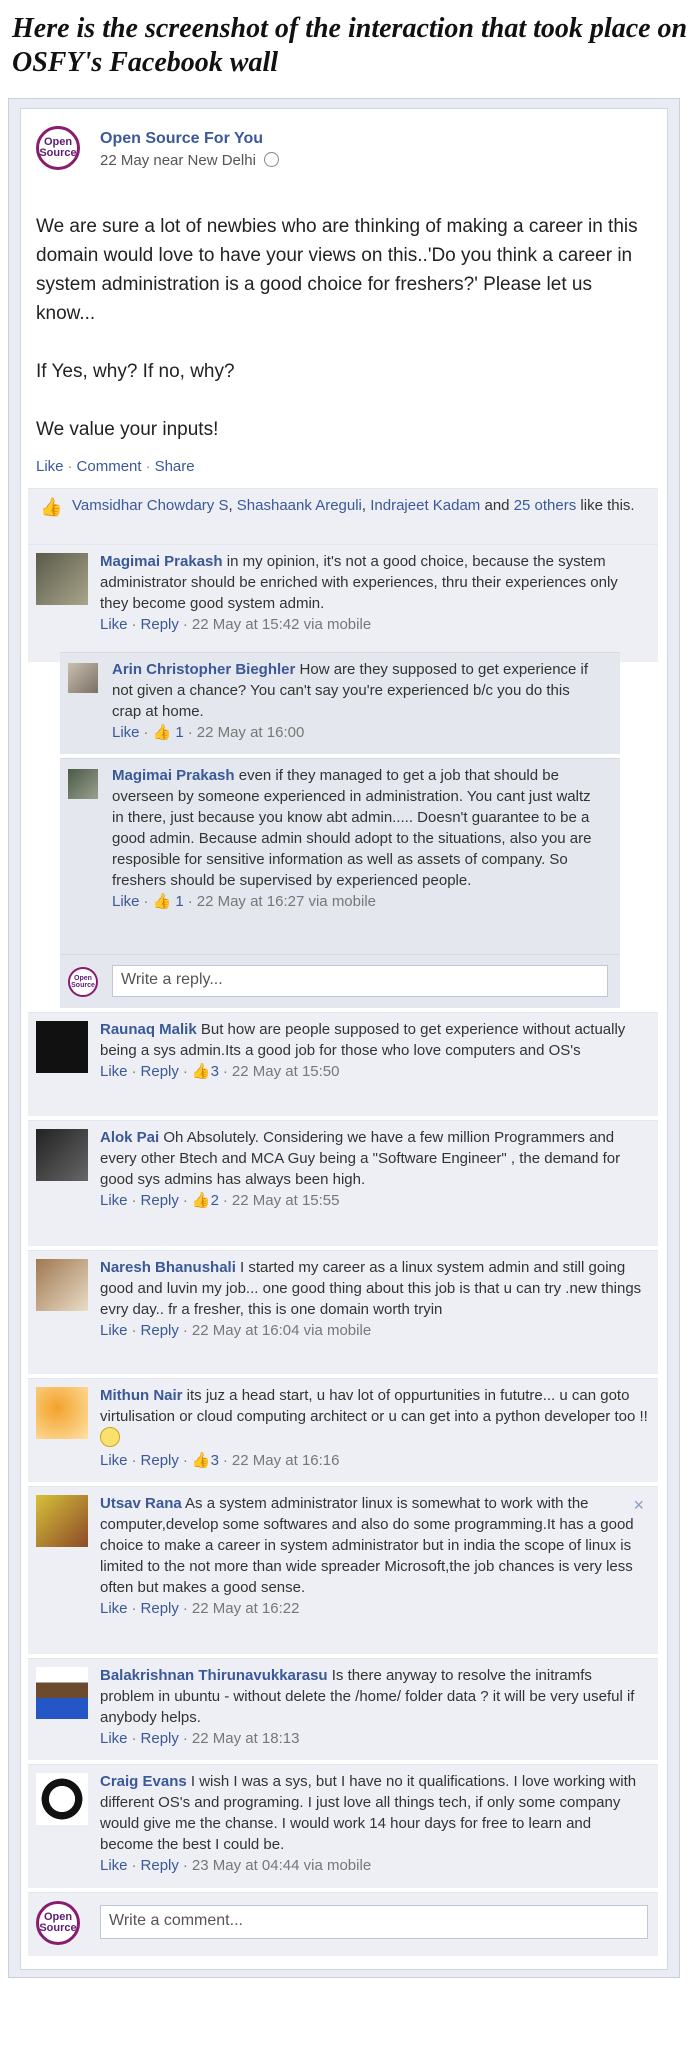  I want to click on page-logo: Open Source, so click(58, 148).